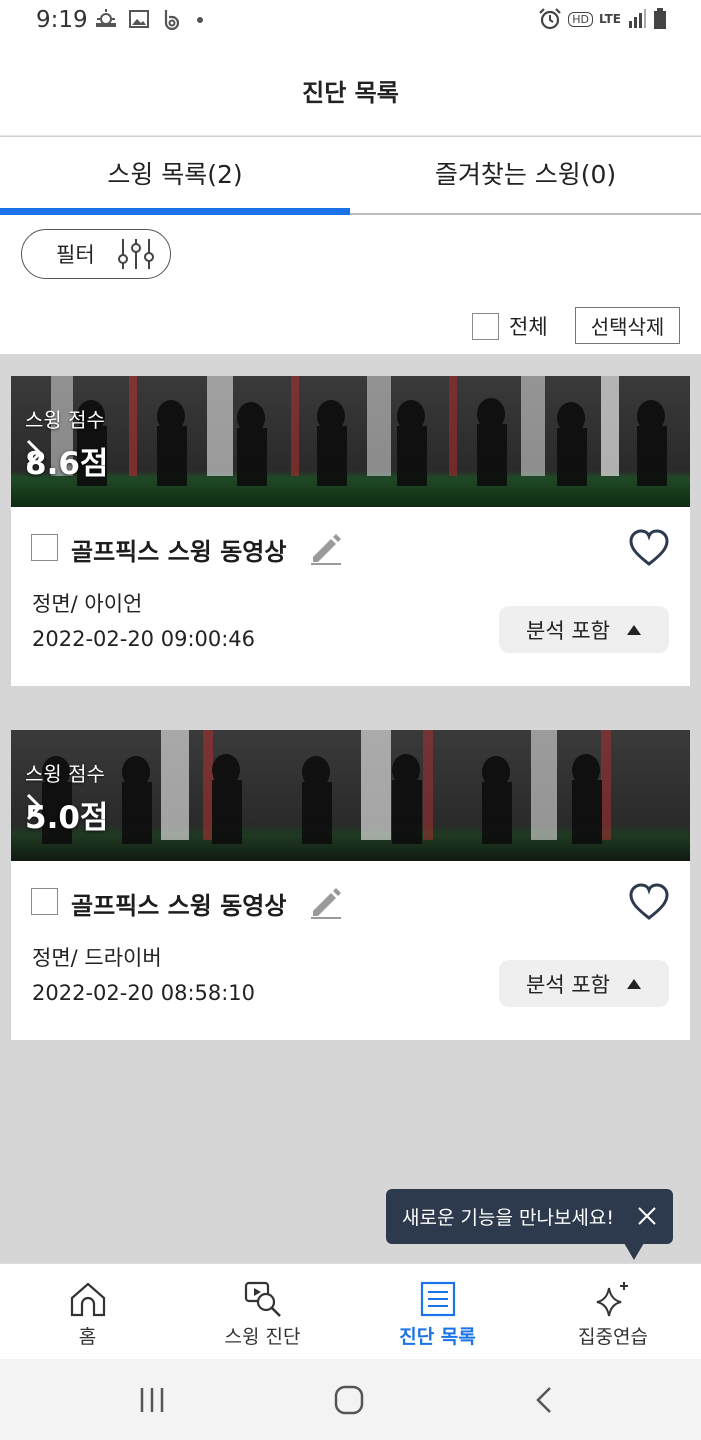  What do you see at coordinates (106, 18) in the screenshot?
I see `weather-icon` at bounding box center [106, 18].